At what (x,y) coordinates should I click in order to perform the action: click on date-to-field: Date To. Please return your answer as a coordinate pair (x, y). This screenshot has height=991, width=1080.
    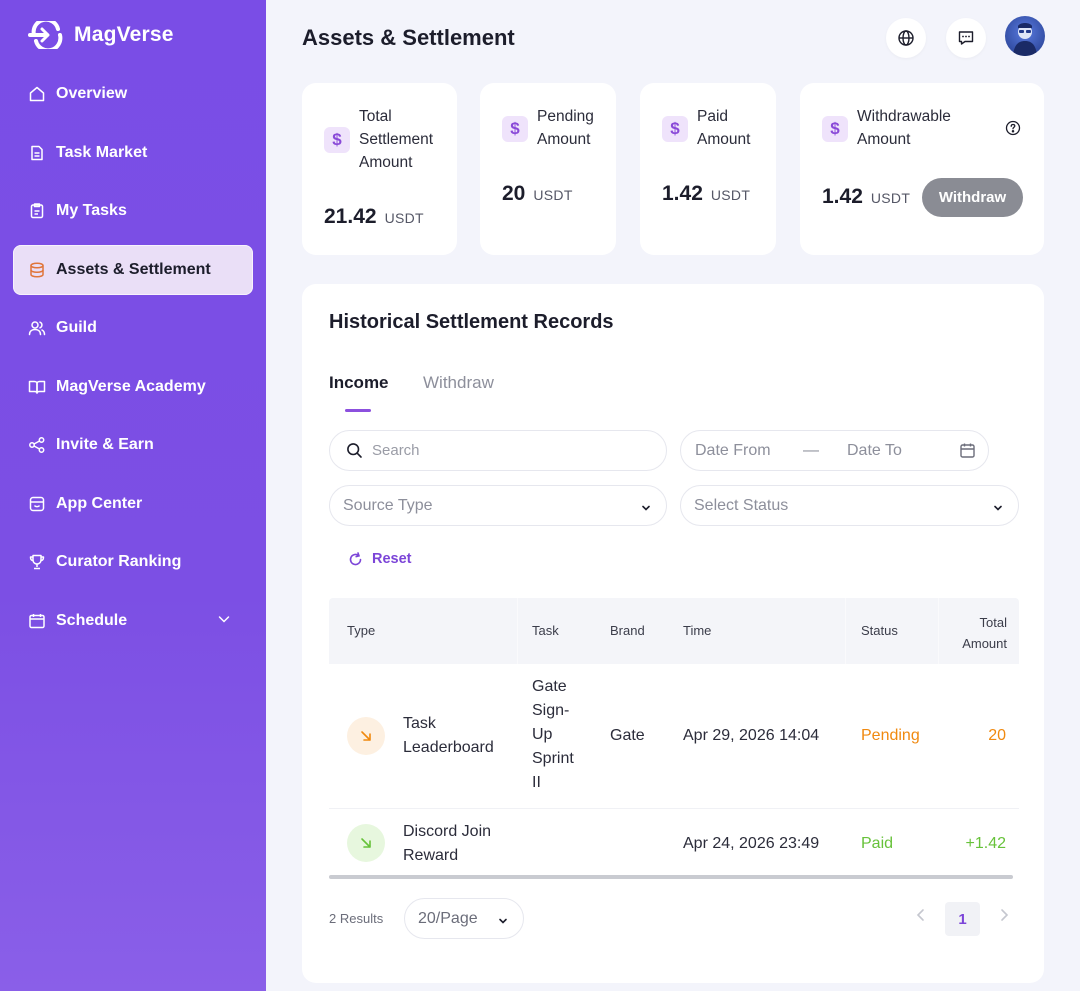
    Looking at the image, I should click on (895, 451).